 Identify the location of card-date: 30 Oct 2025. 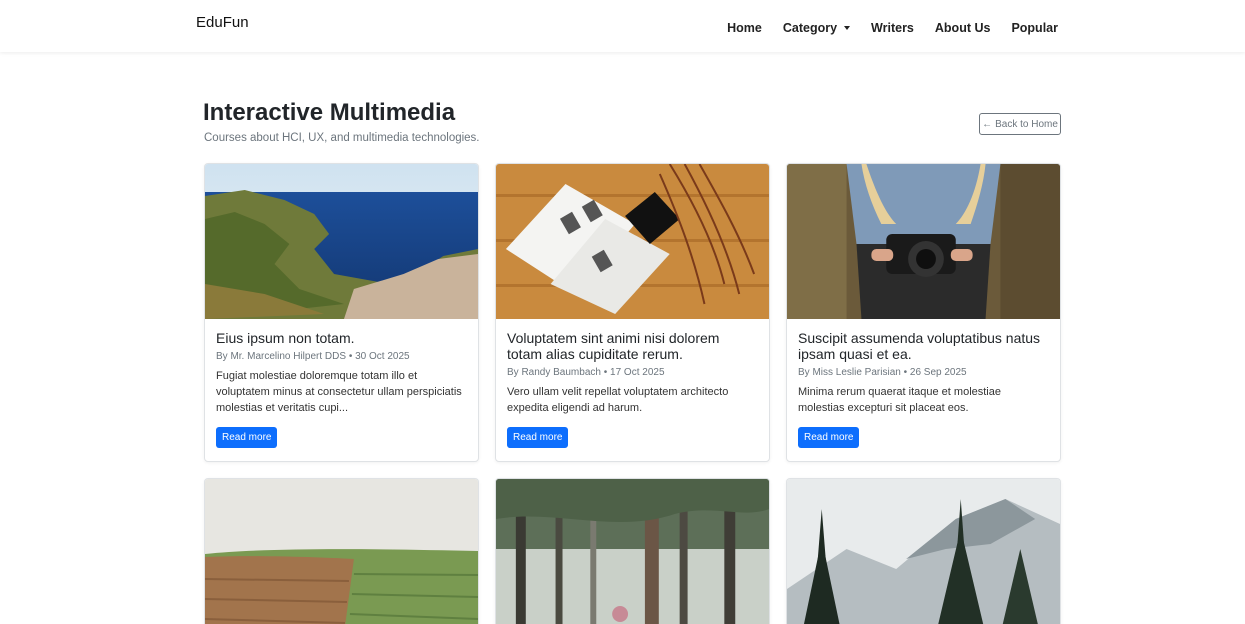
(382, 356).